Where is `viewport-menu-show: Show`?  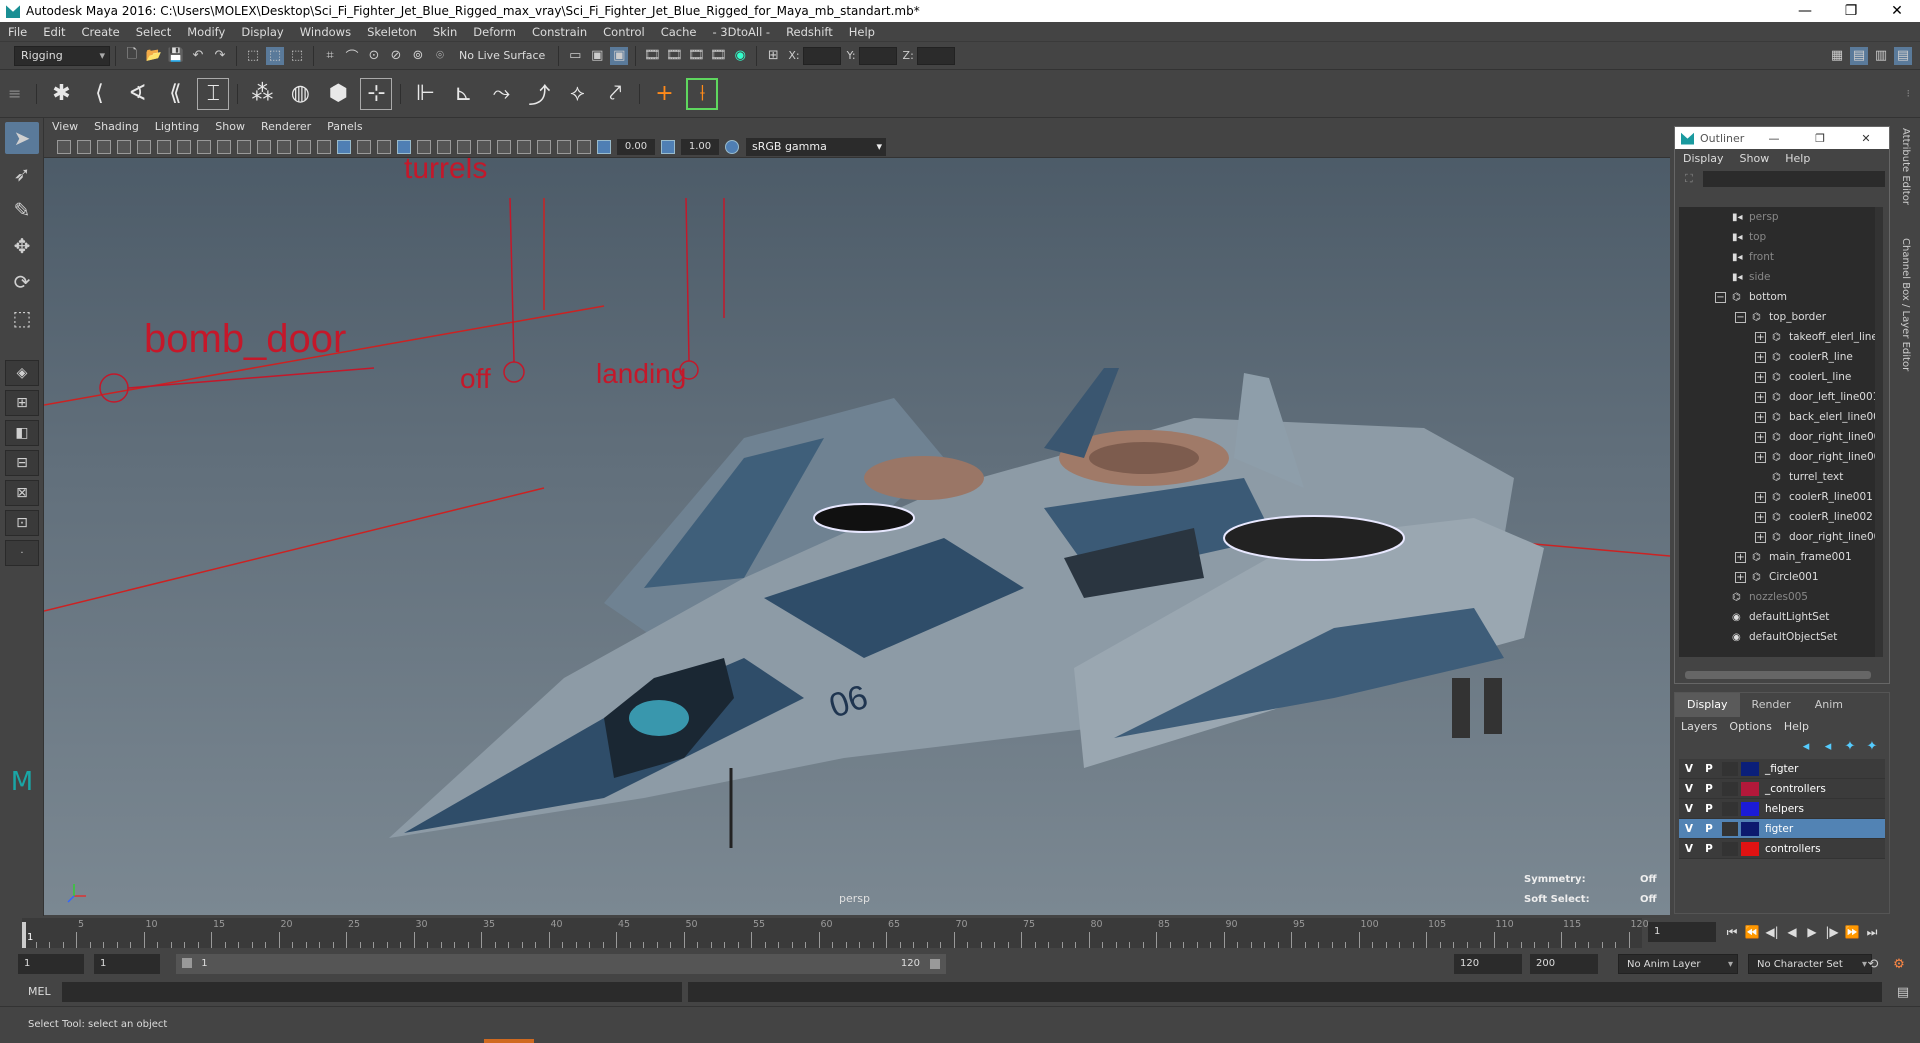 viewport-menu-show: Show is located at coordinates (230, 127).